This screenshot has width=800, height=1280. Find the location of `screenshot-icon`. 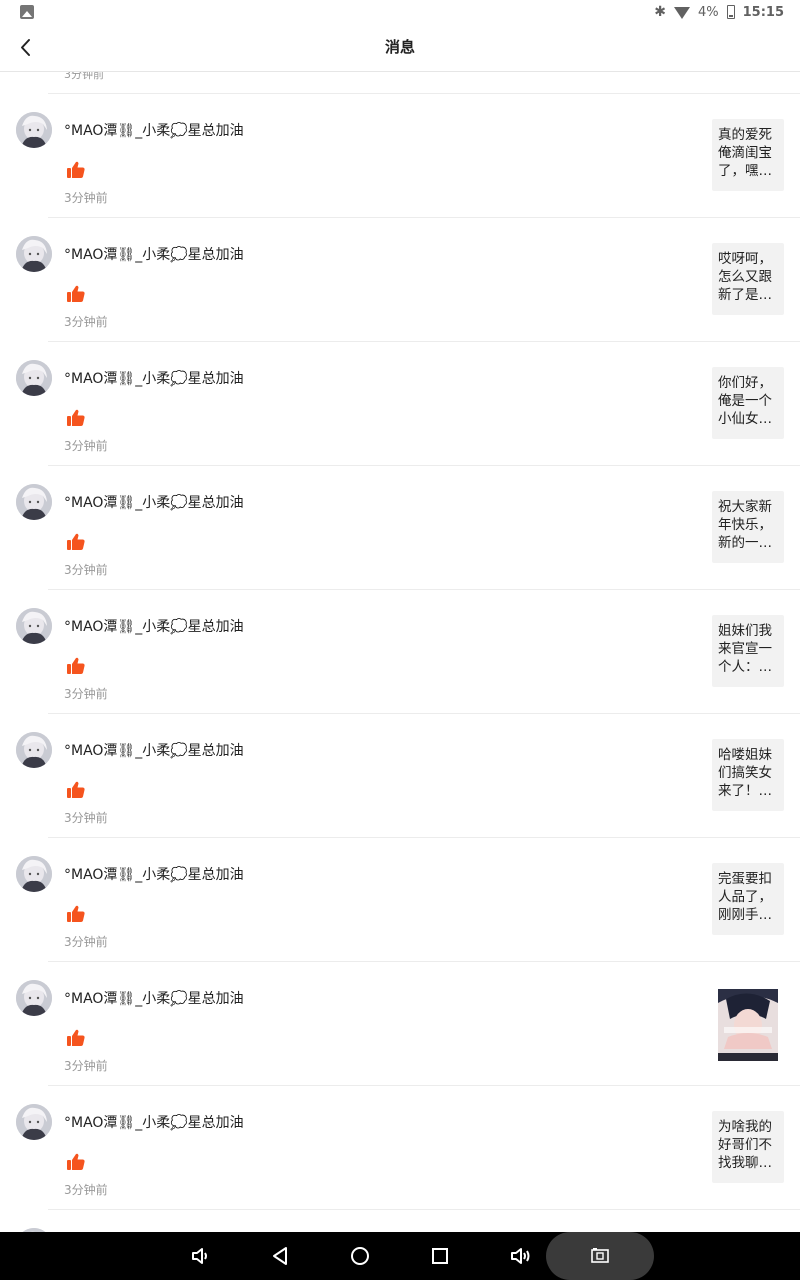

screenshot-icon is located at coordinates (600, 1255).